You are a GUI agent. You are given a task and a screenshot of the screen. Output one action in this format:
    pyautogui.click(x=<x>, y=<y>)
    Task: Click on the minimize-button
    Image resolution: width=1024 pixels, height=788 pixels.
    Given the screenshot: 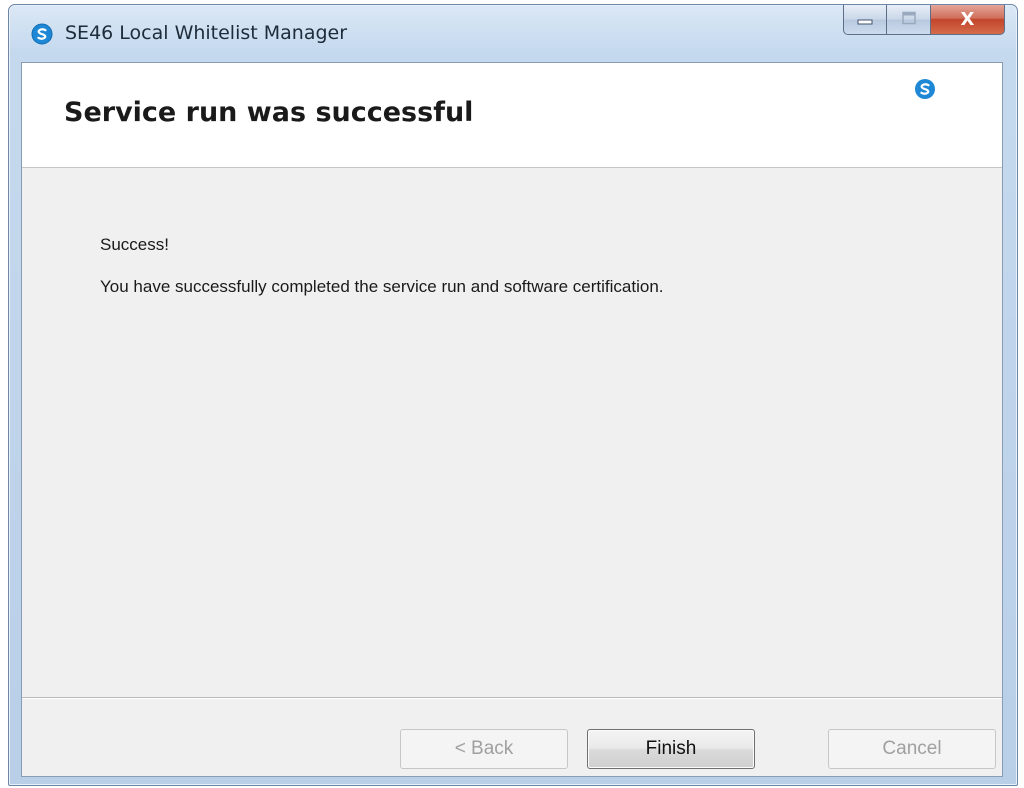 What is the action you would take?
    pyautogui.click(x=865, y=20)
    